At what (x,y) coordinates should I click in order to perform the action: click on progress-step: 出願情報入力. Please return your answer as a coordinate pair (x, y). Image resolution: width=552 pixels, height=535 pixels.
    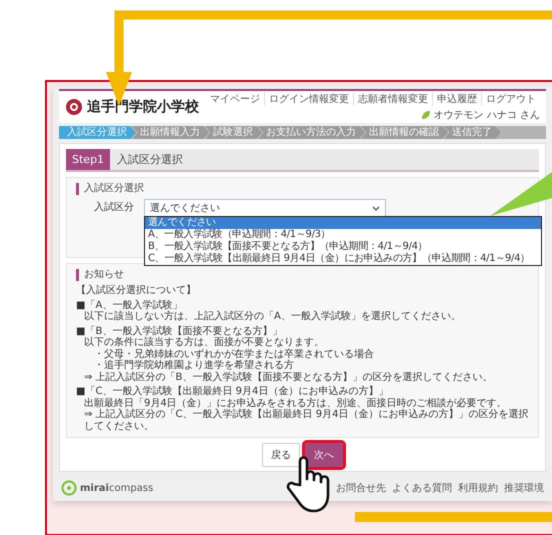
    Looking at the image, I should click on (170, 132).